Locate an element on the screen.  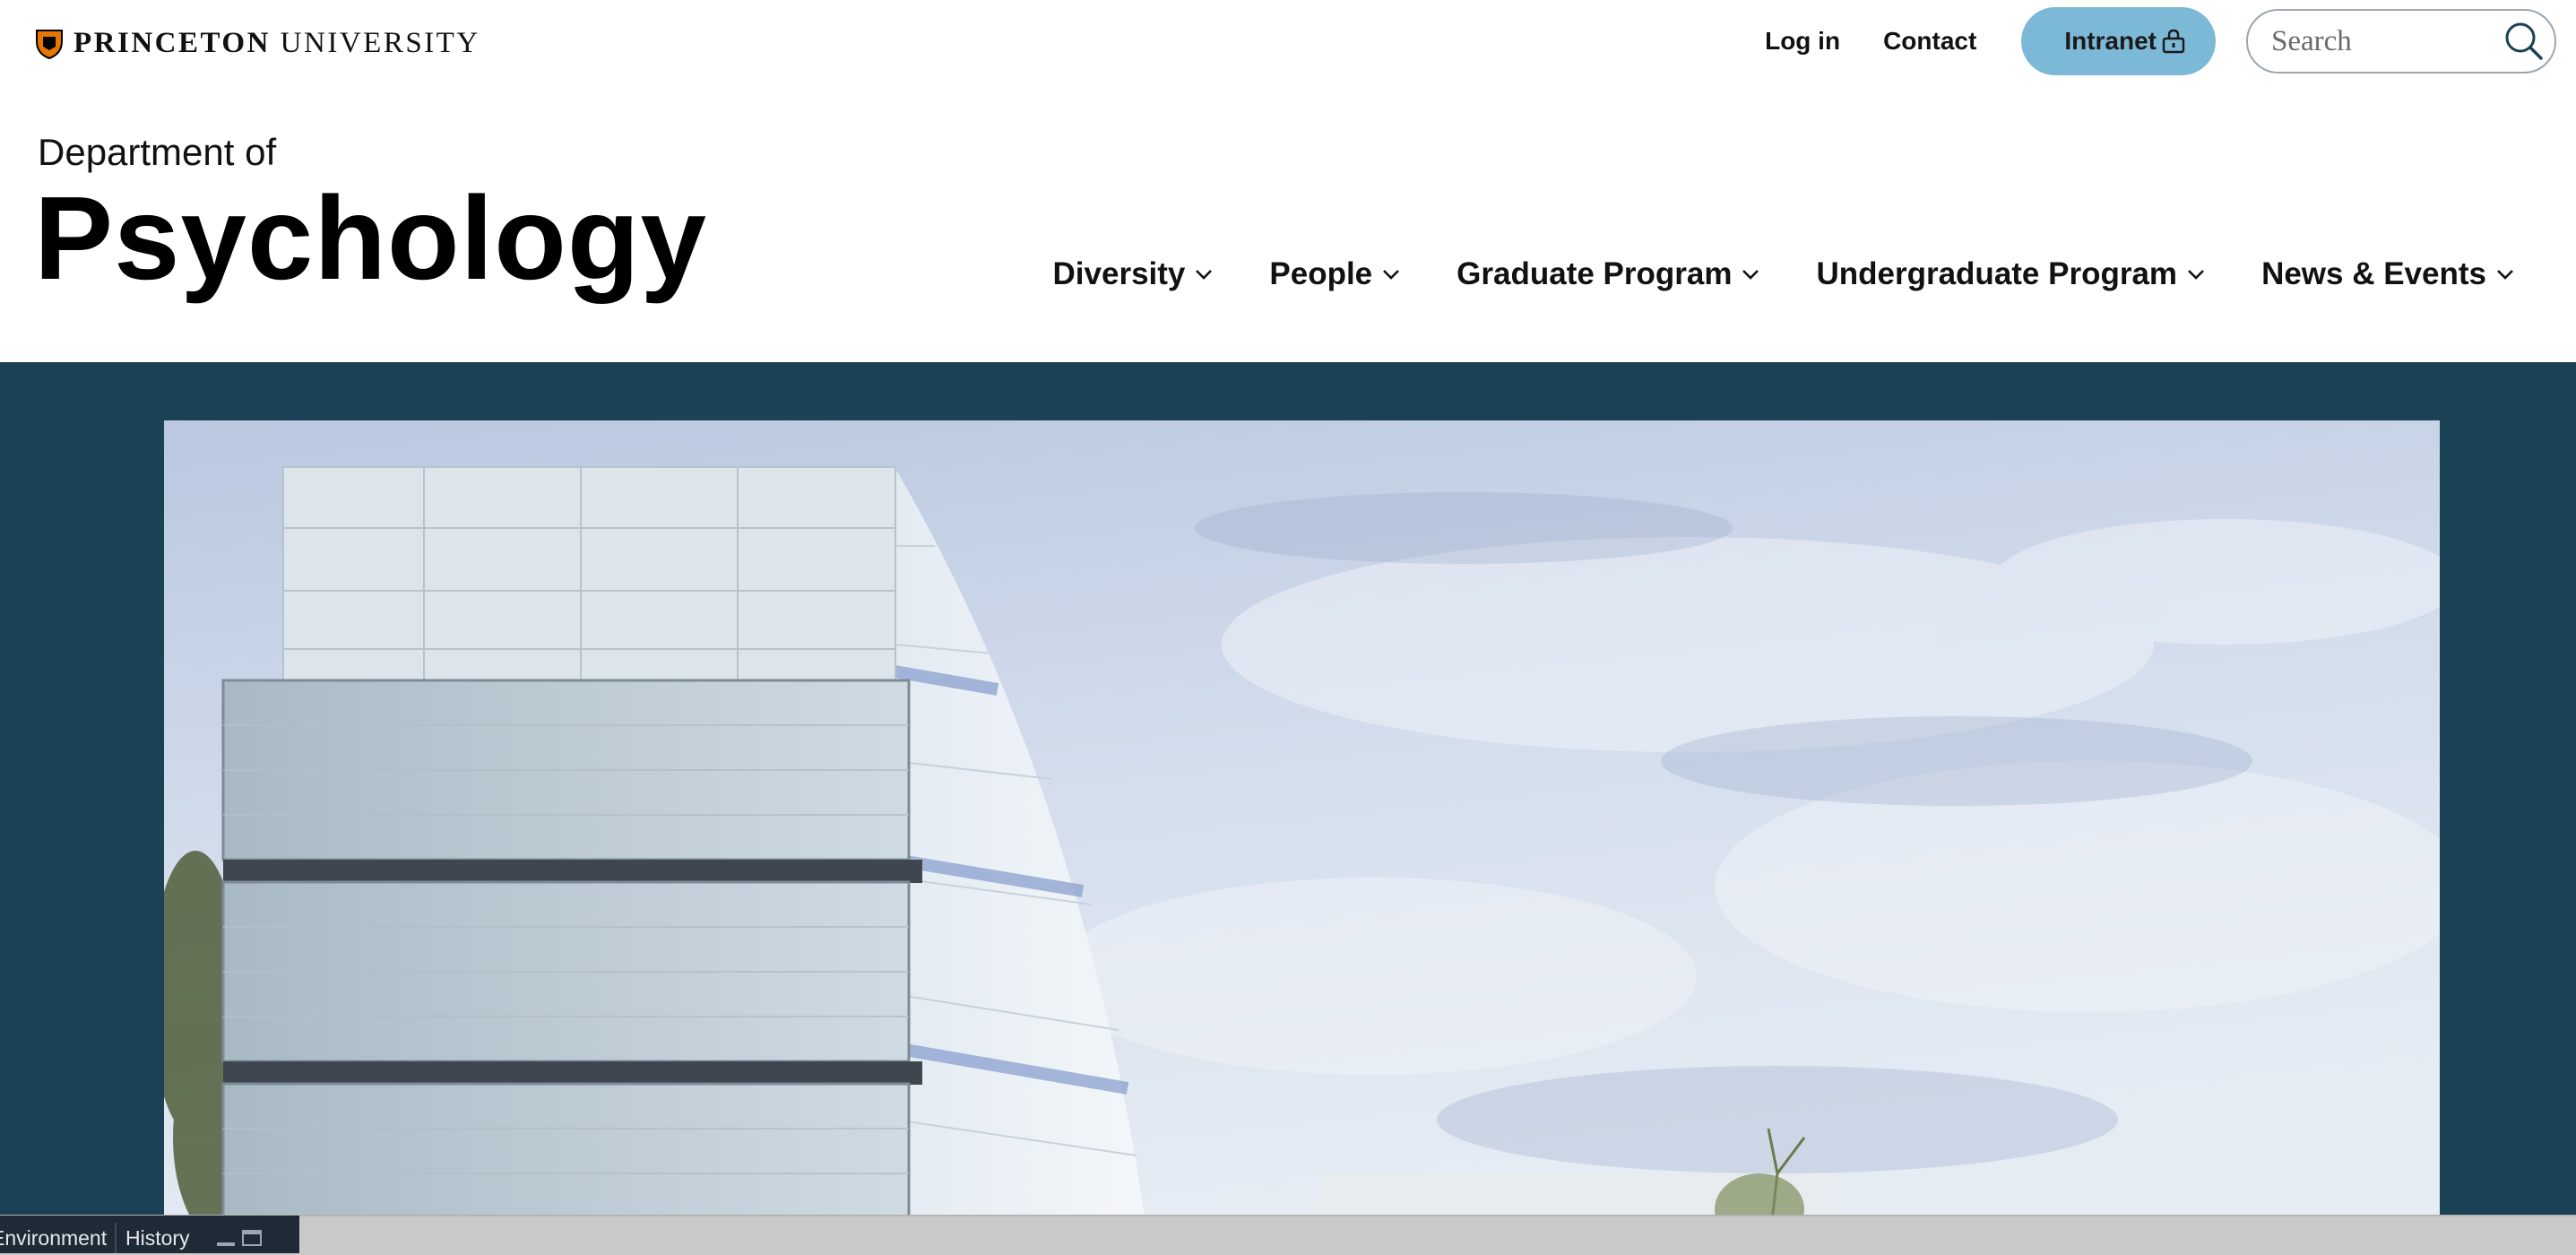
nav-item-people: People is located at coordinates (1335, 274).